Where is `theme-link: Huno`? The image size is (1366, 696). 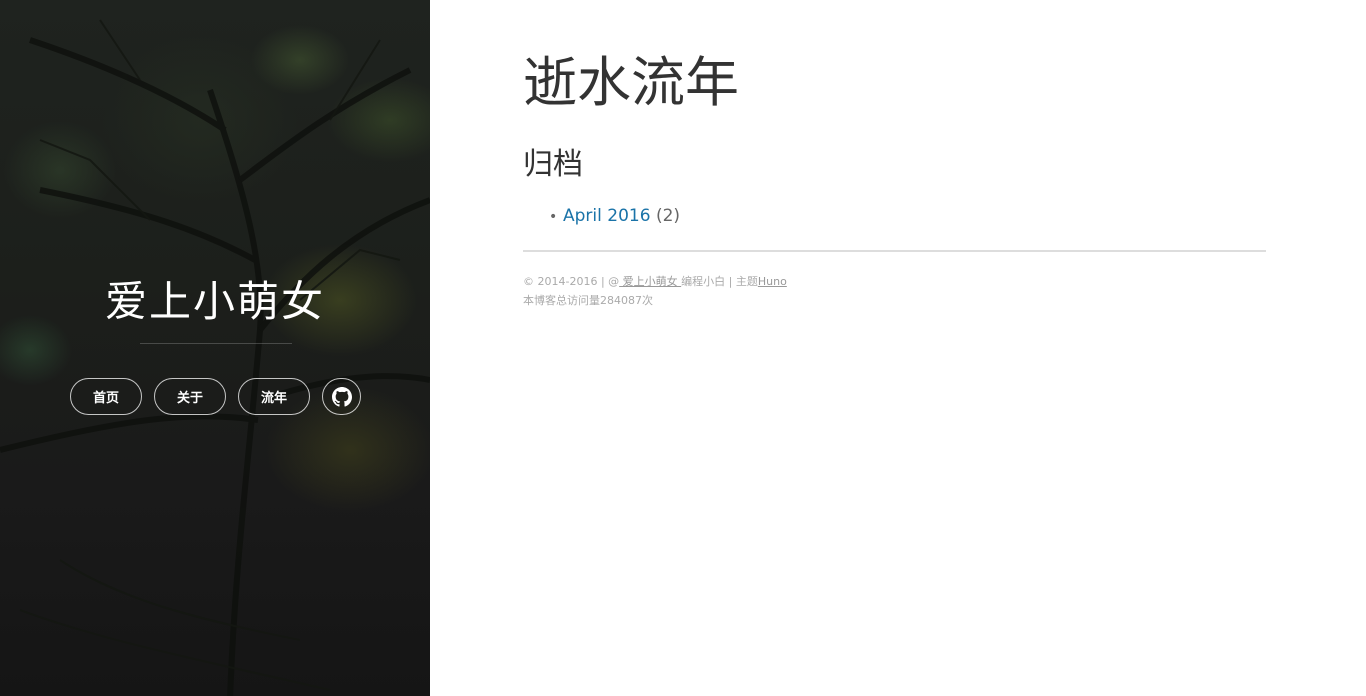
theme-link: Huno is located at coordinates (772, 281).